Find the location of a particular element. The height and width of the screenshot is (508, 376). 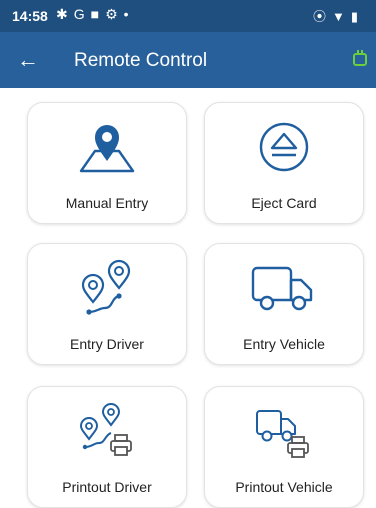

entry-vehicle-card: Entry Vehicle is located at coordinates (284, 304).